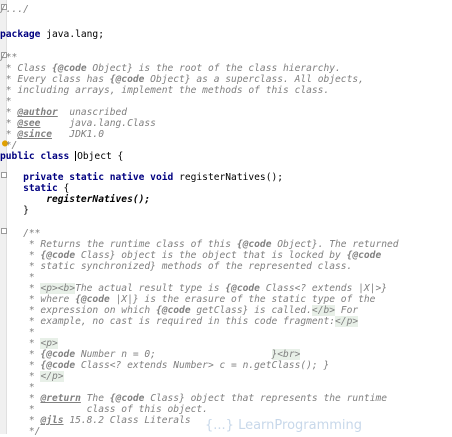  Describe the element at coordinates (104, 409) in the screenshot. I see `code-line: * class of this object.` at that location.